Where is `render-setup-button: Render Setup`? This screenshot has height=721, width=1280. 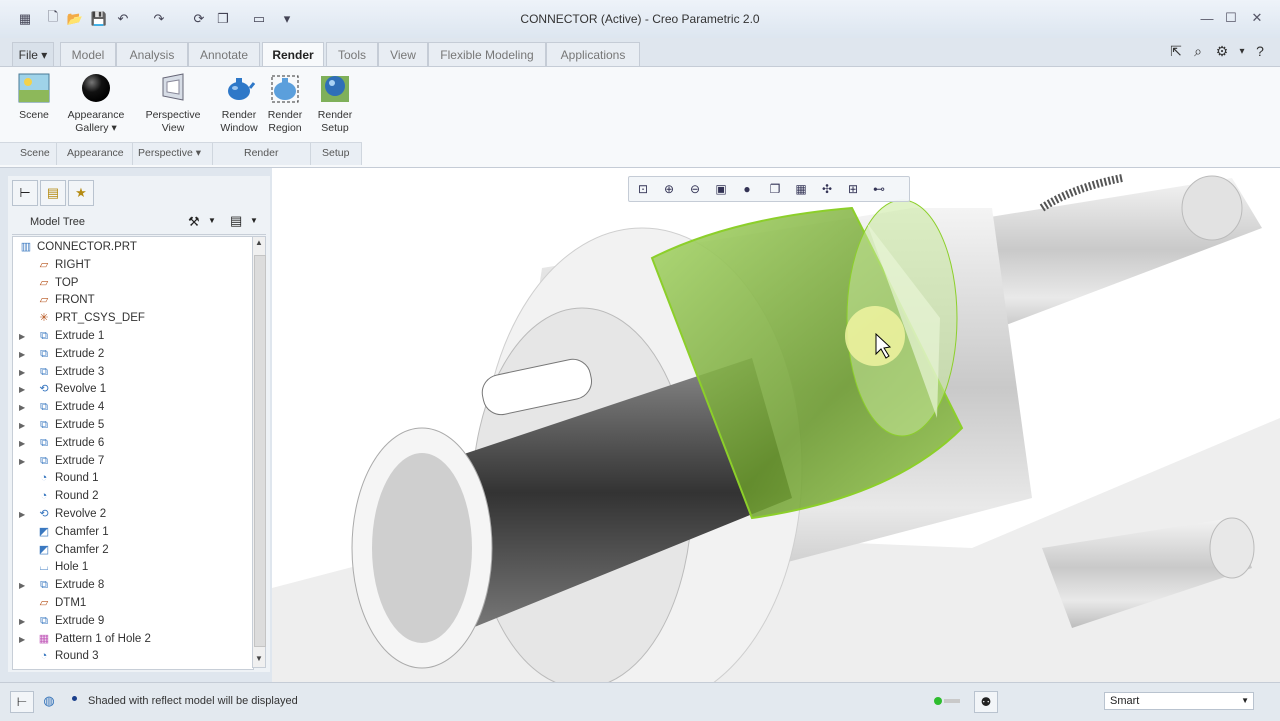
render-setup-button: Render Setup is located at coordinates (335, 103).